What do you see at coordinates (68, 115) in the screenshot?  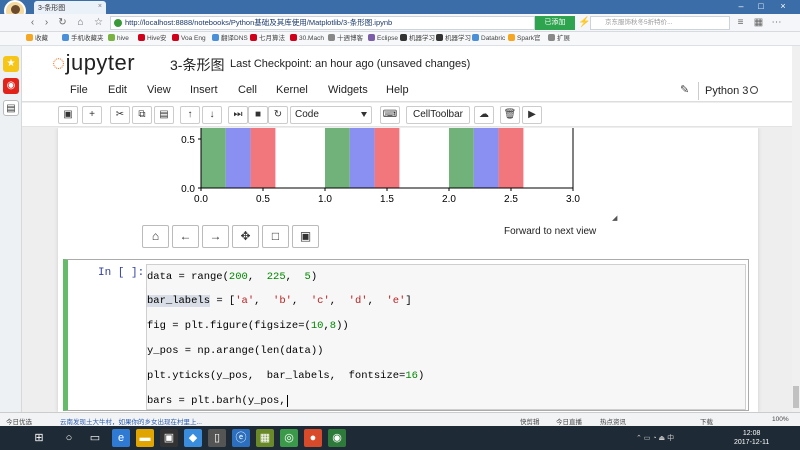 I see `save-icon: ▣` at bounding box center [68, 115].